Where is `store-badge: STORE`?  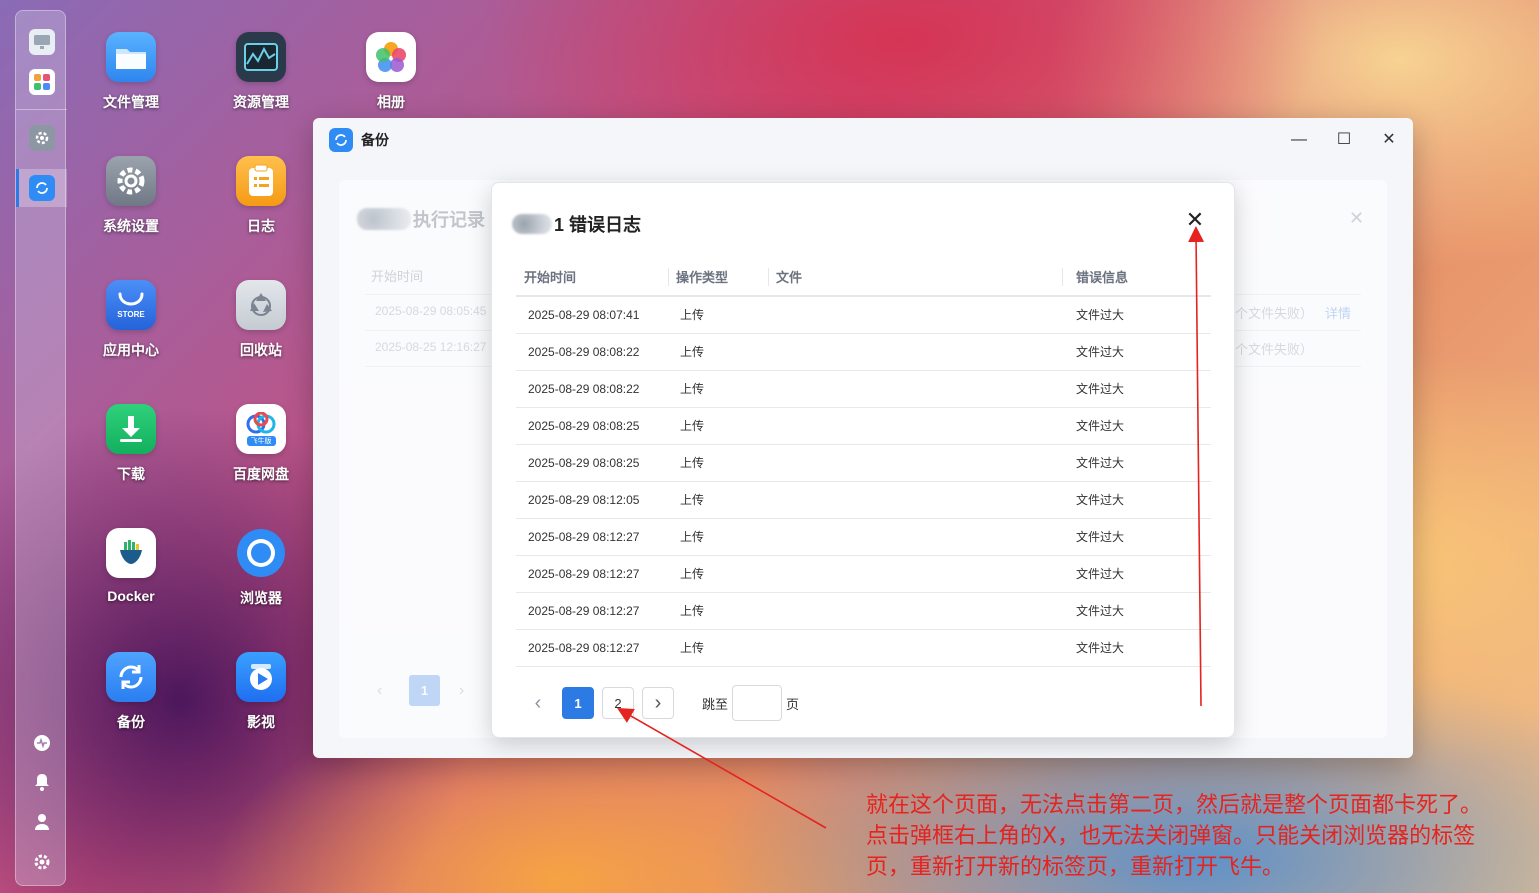
store-badge: STORE is located at coordinates (131, 314).